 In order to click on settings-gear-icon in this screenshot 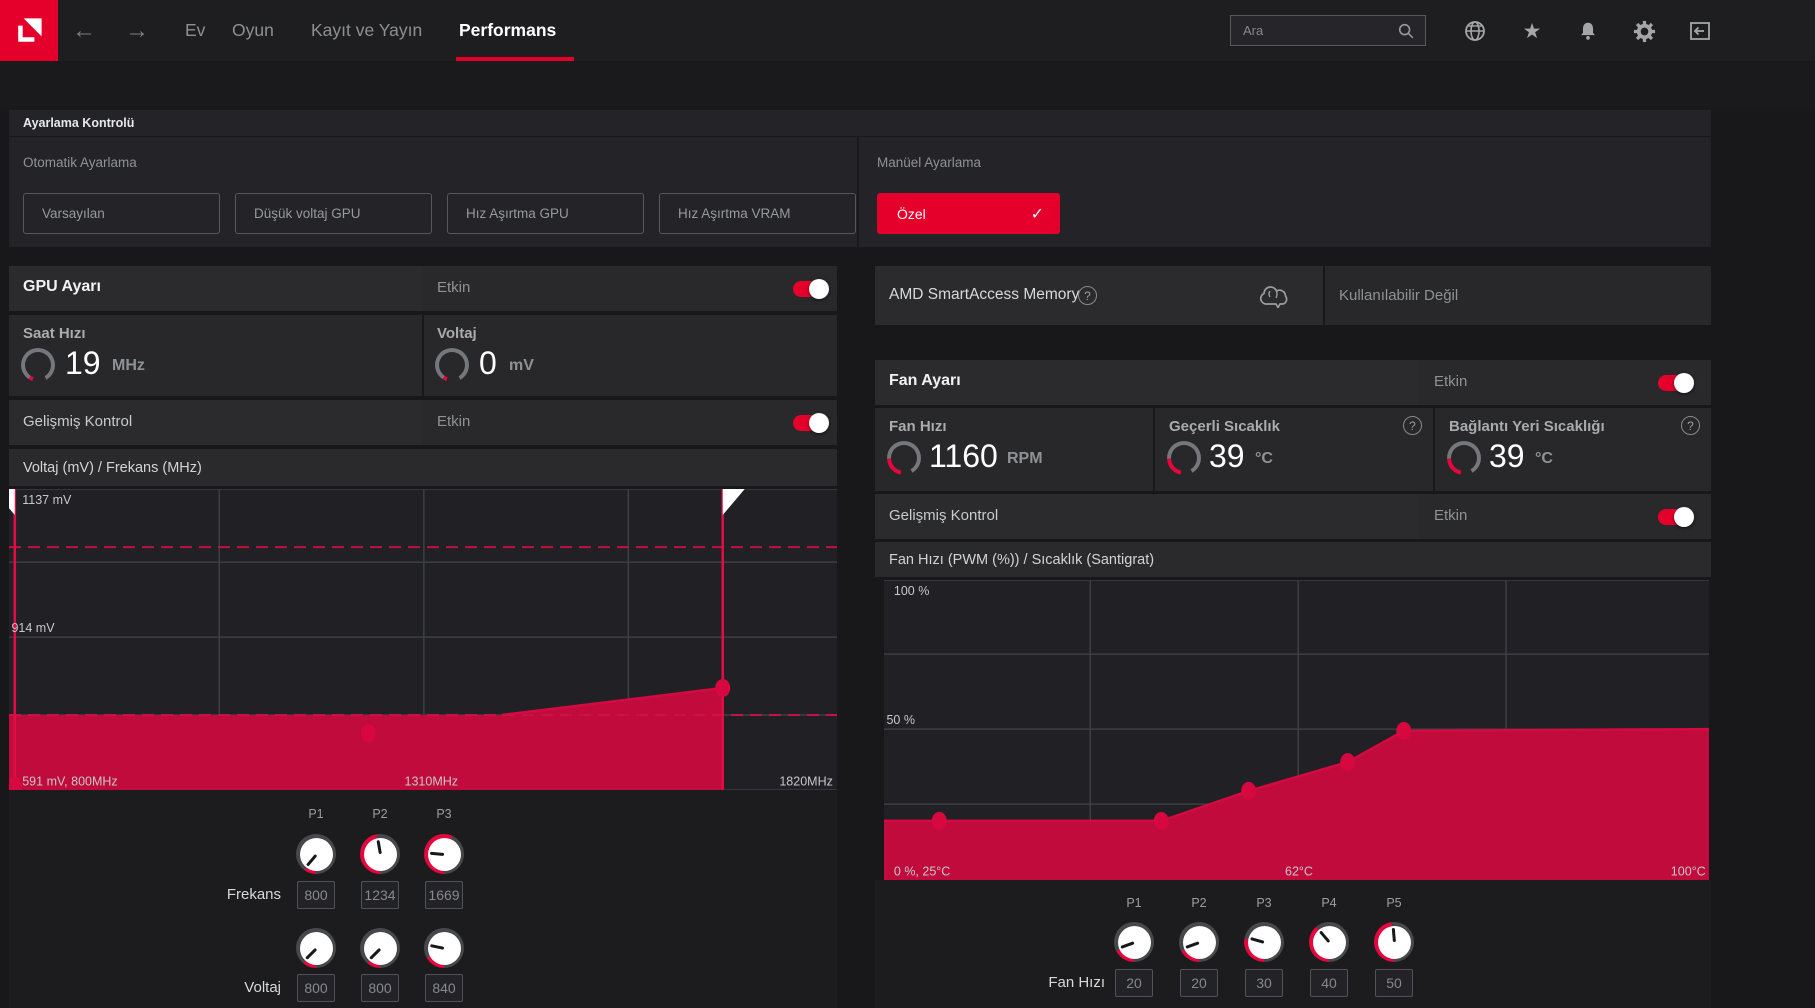, I will do `click(1644, 31)`.